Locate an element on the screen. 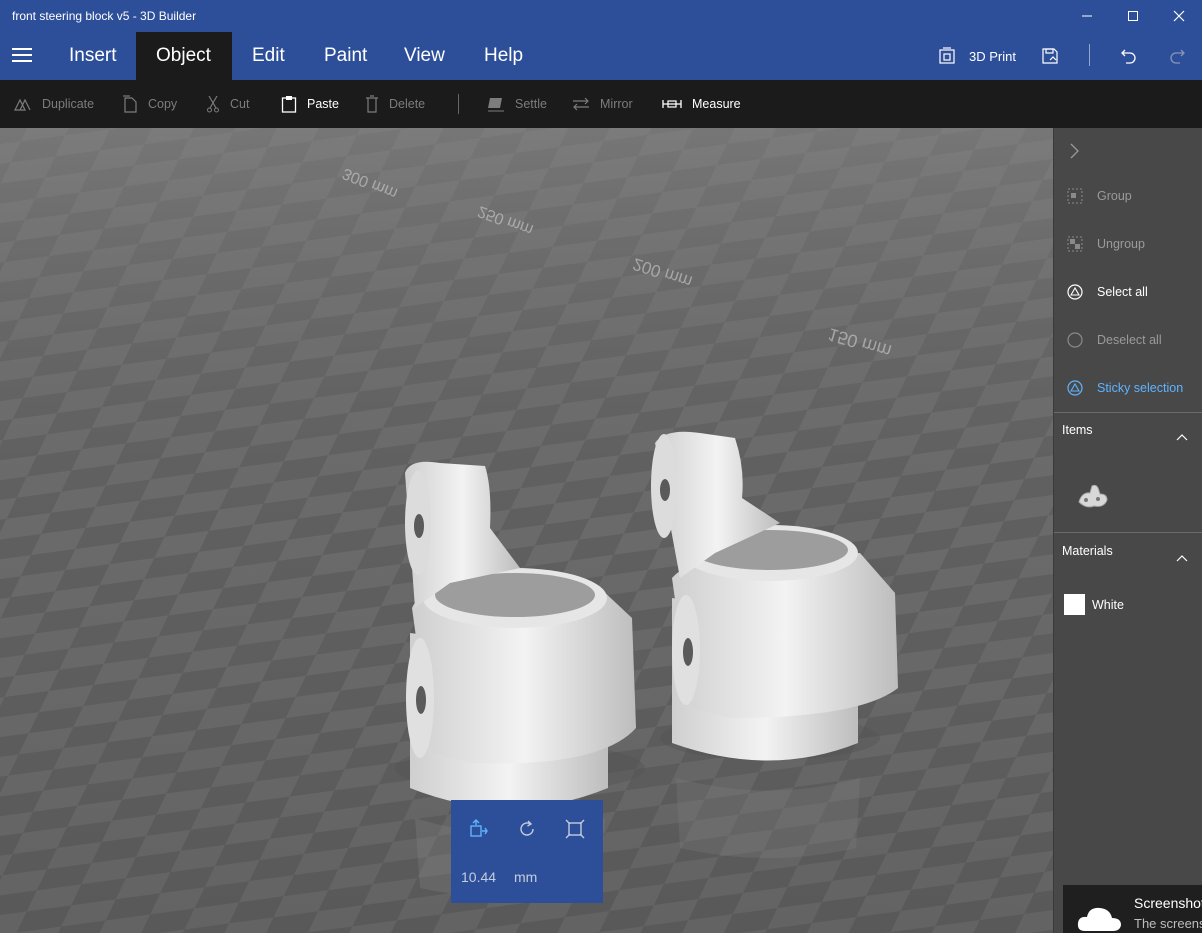 This screenshot has width=1202, height=933. maximize-icon is located at coordinates (1133, 16).